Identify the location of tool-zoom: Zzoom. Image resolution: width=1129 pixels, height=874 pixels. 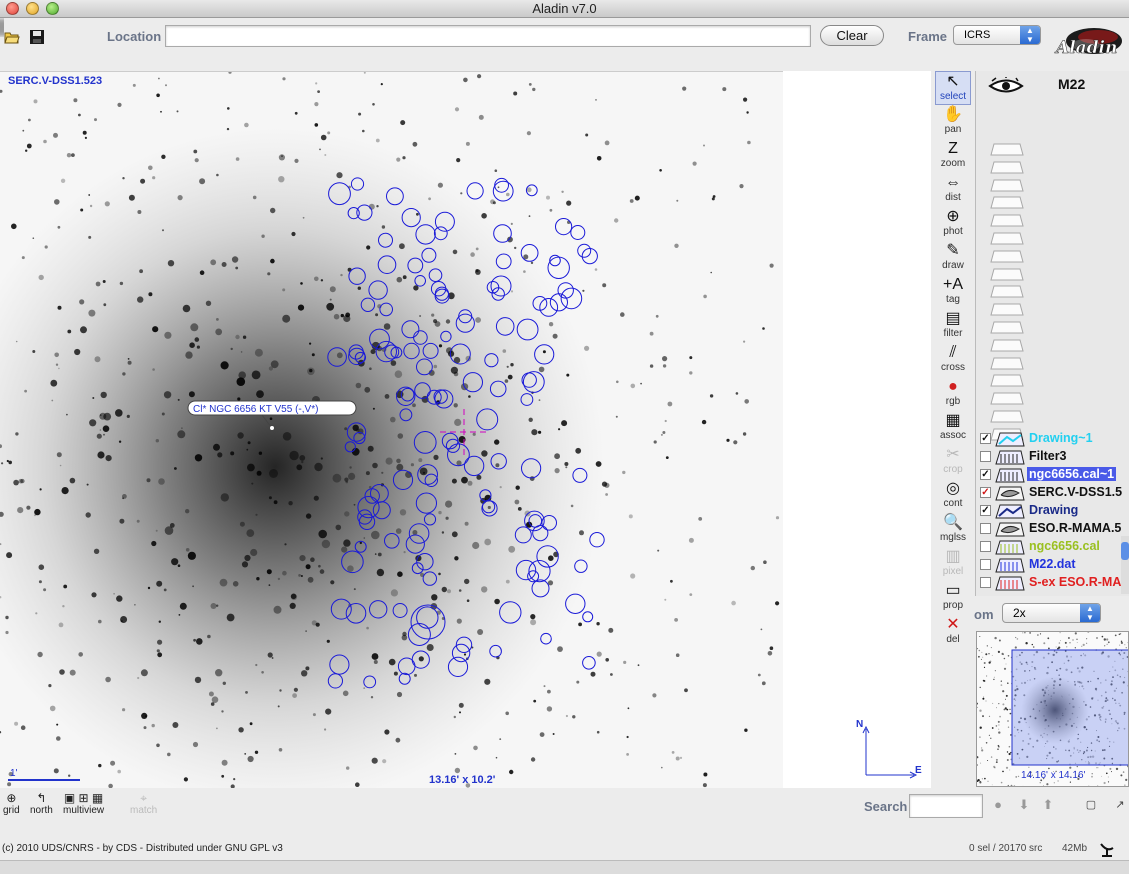
(953, 156).